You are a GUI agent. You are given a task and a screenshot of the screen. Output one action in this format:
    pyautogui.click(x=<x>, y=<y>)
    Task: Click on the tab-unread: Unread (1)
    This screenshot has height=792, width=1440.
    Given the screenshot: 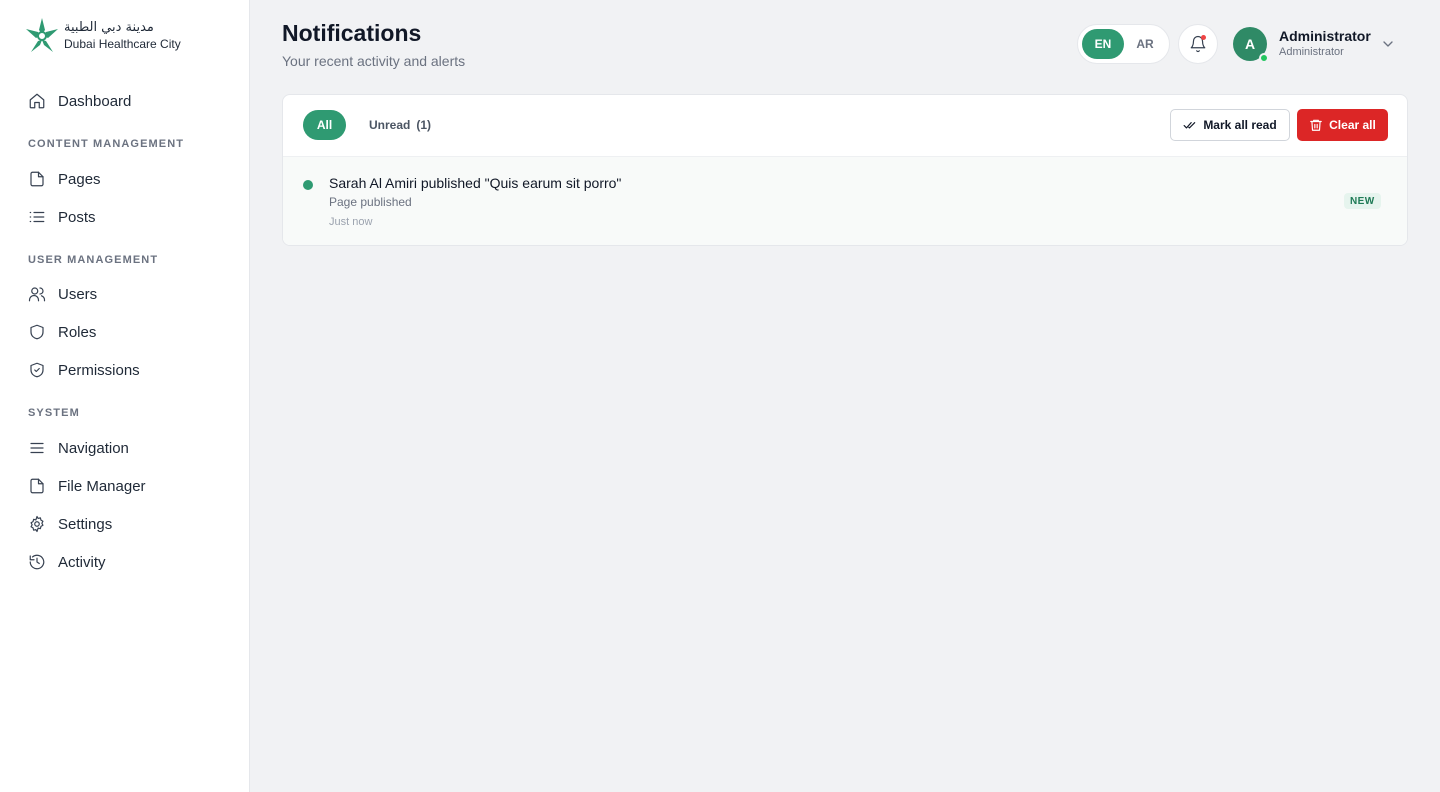 What is the action you would take?
    pyautogui.click(x=400, y=125)
    